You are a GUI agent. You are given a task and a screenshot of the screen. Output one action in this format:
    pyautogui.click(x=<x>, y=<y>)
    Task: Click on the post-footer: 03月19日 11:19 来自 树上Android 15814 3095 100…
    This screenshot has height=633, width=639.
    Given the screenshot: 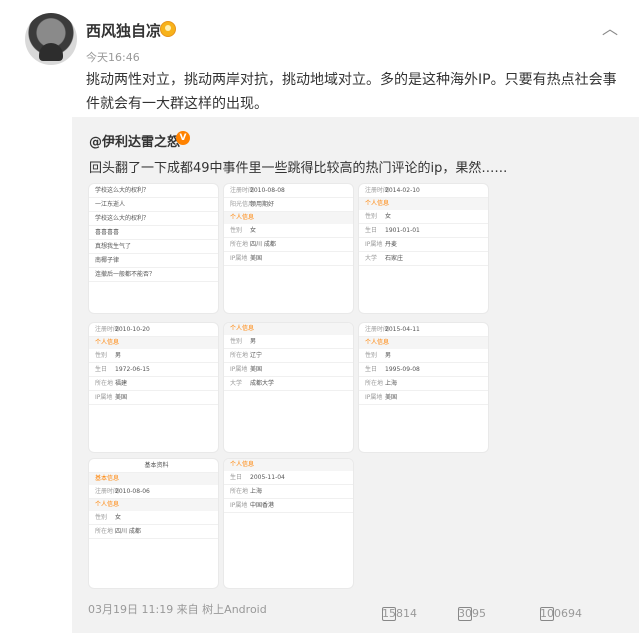 What is the action you would take?
    pyautogui.click(x=335, y=612)
    